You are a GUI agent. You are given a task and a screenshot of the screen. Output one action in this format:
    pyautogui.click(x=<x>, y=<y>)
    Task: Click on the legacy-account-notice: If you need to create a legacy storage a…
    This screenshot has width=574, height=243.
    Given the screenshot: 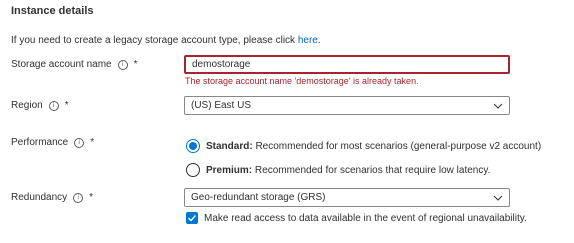 What is the action you would take?
    pyautogui.click(x=166, y=40)
    